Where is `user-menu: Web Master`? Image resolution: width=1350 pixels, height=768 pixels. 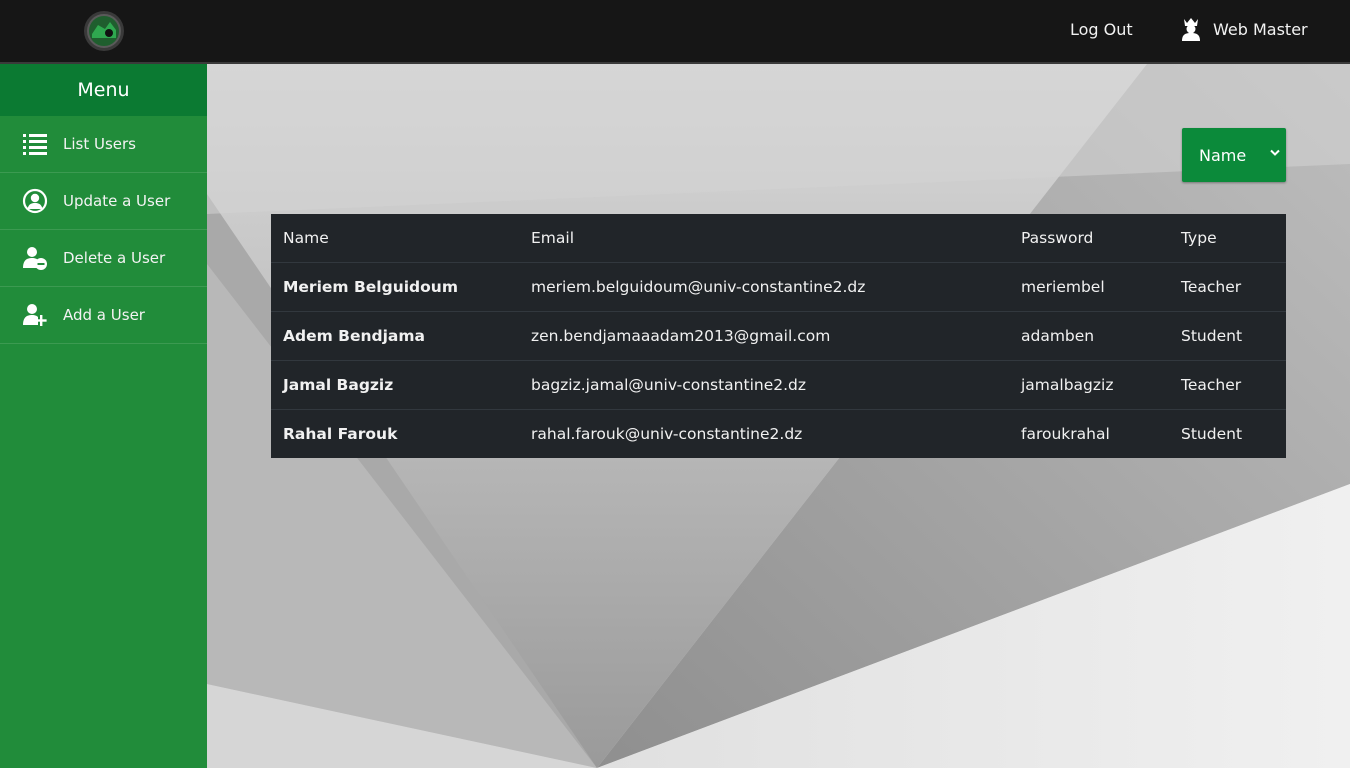 user-menu: Web Master is located at coordinates (1244, 29).